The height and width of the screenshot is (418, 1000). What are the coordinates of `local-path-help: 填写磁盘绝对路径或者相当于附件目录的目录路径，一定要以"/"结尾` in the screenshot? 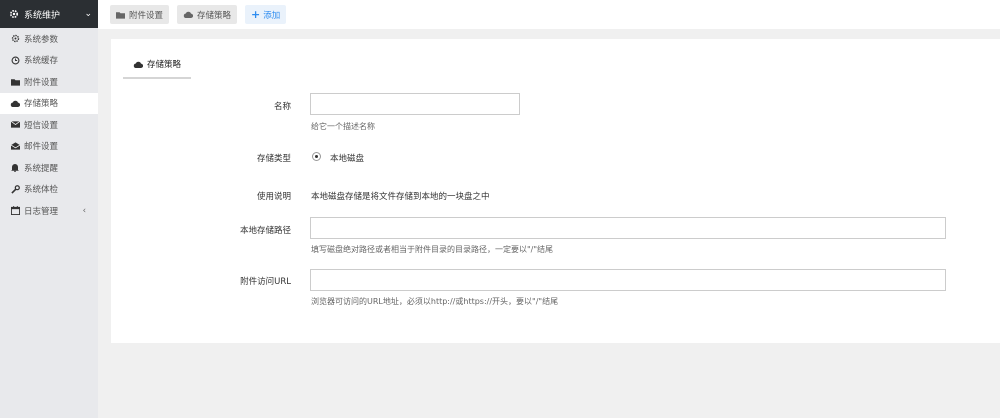 It's located at (432, 249).